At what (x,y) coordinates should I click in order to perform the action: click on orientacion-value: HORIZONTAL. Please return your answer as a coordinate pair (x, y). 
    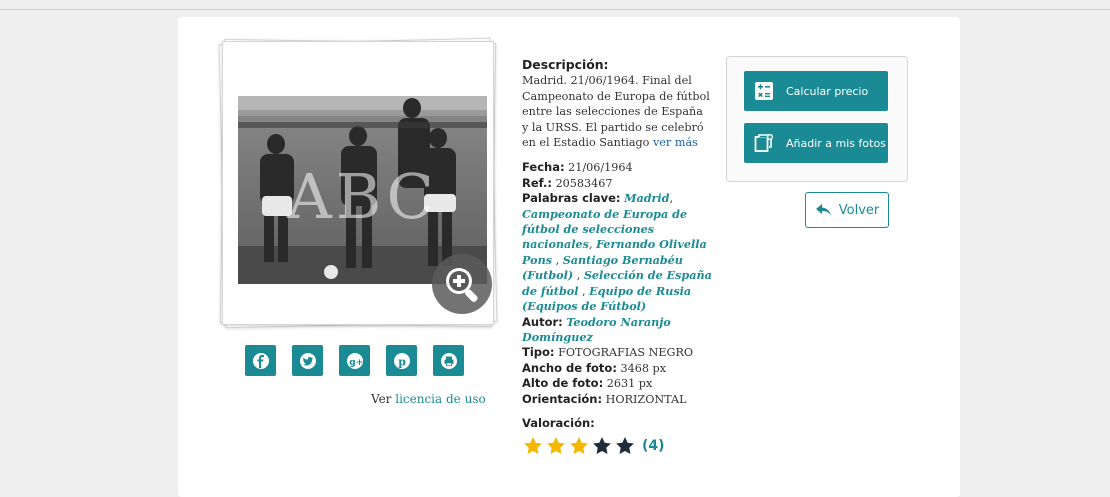
    Looking at the image, I should click on (646, 399).